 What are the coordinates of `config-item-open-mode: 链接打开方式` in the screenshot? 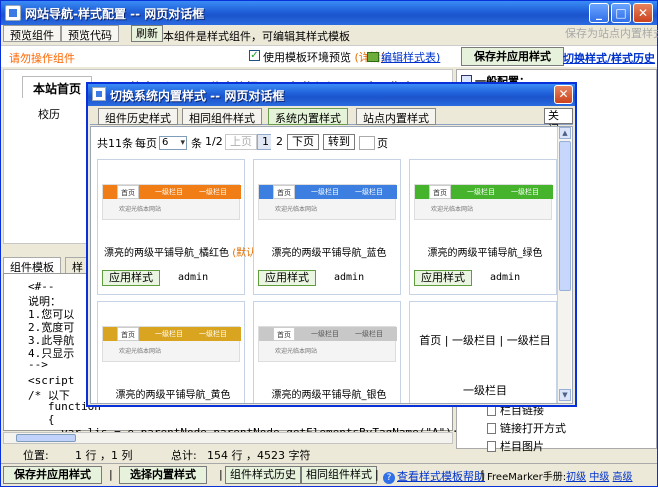 It's located at (526, 428).